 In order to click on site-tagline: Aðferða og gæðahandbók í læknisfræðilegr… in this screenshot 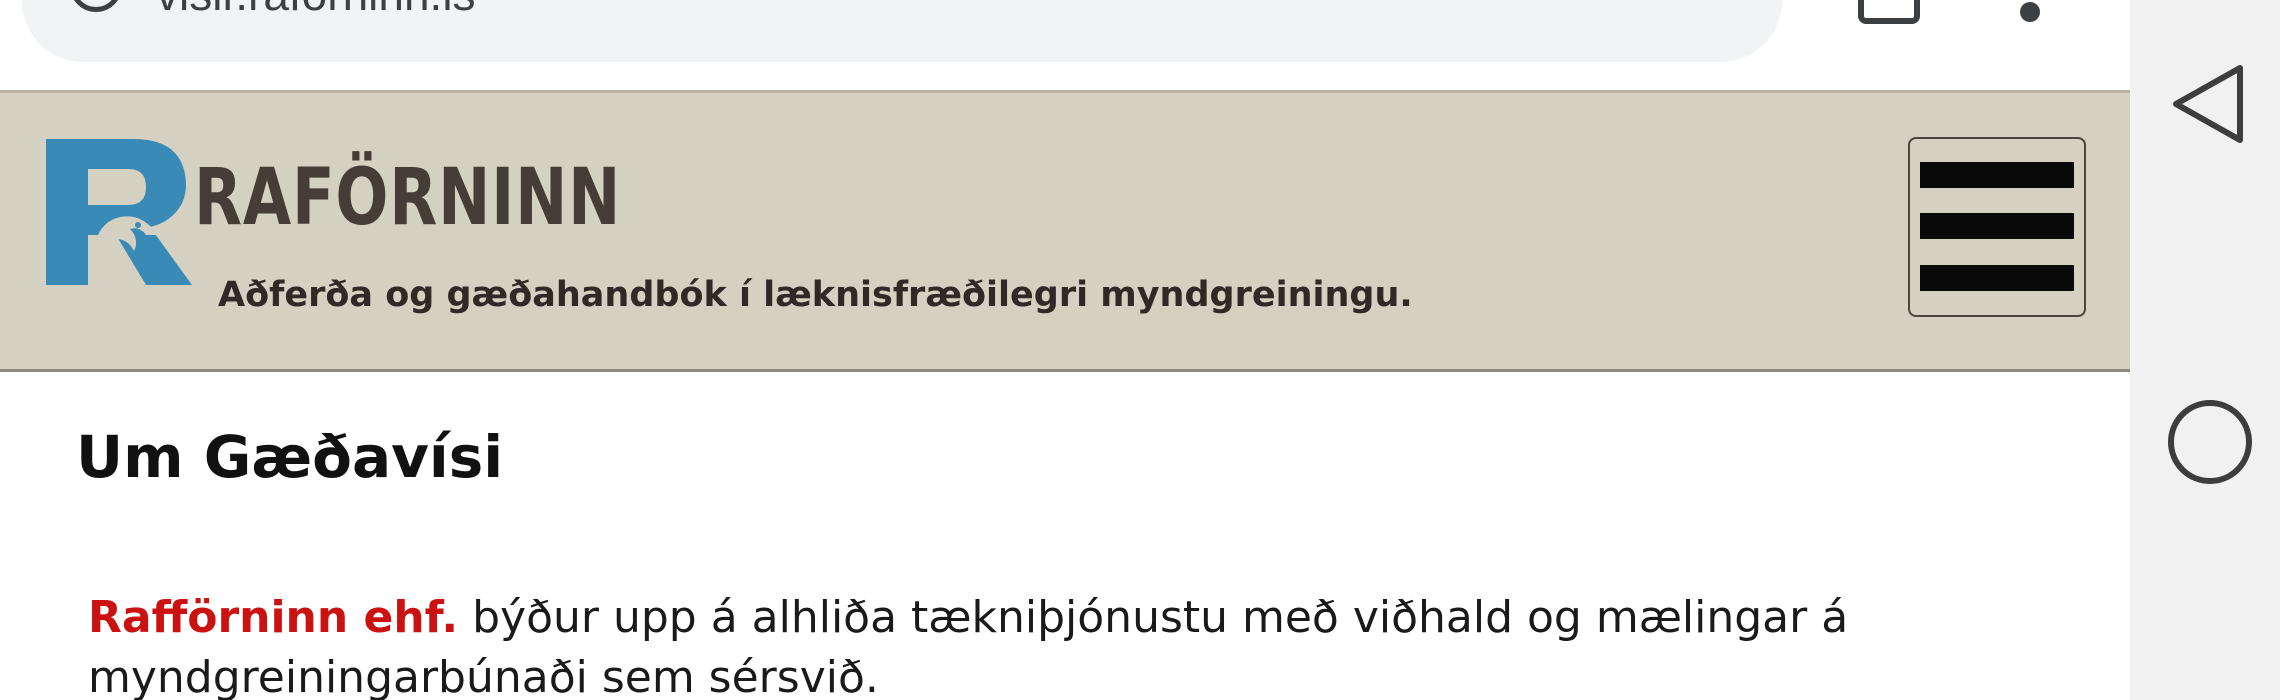, I will do `click(815, 295)`.